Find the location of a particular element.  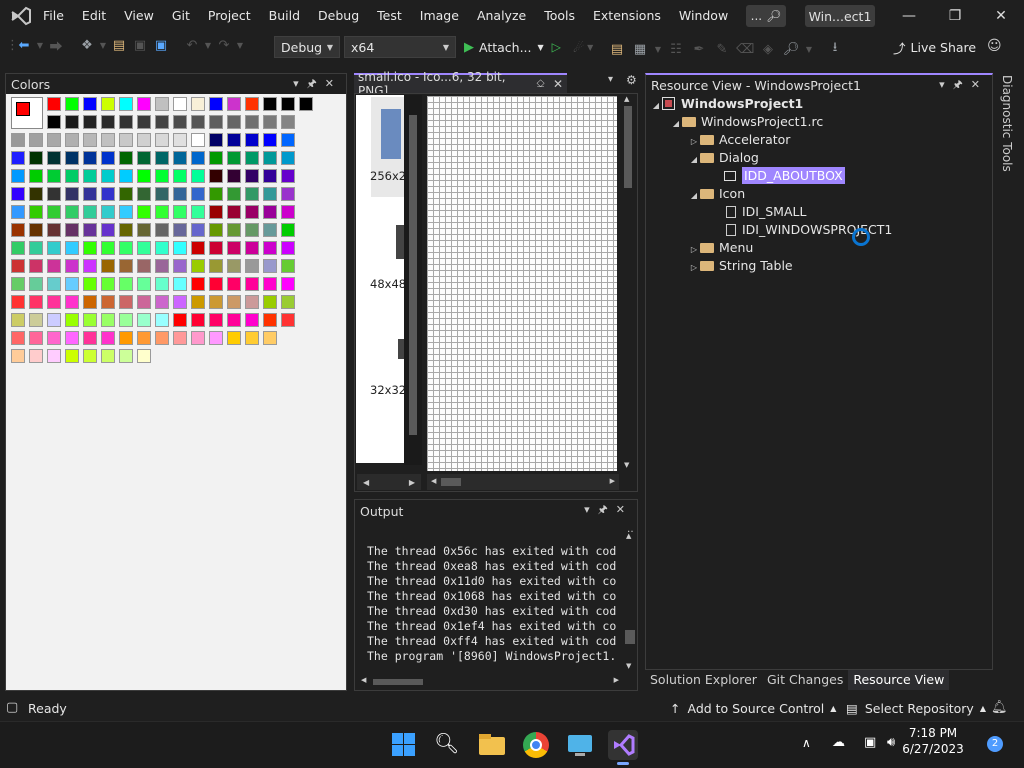

navigate-forward-icon: ⮕ is located at coordinates (56, 45).